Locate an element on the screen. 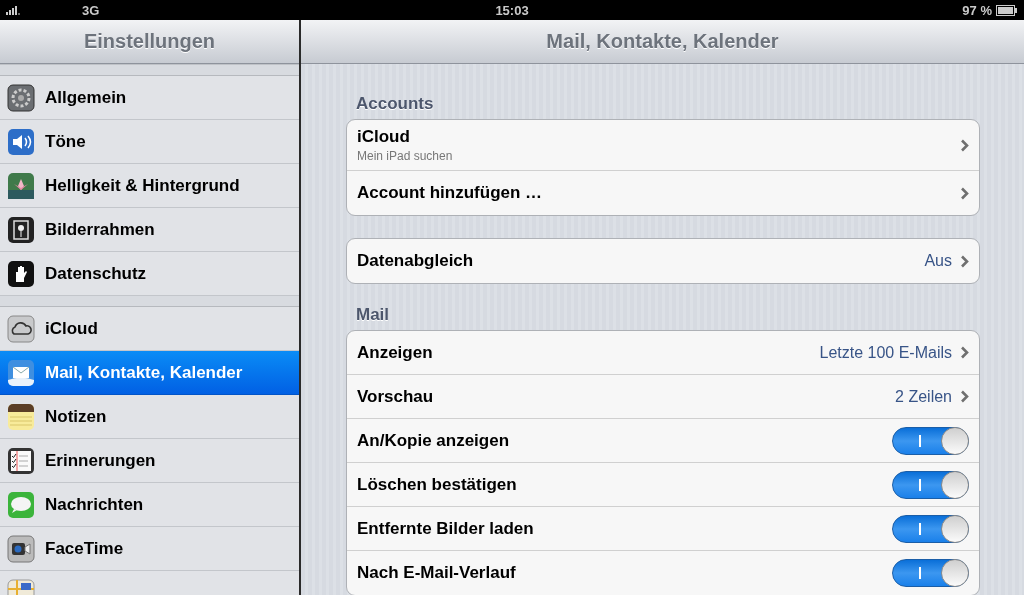 The width and height of the screenshot is (1024, 595). row-value: Aus is located at coordinates (938, 261).